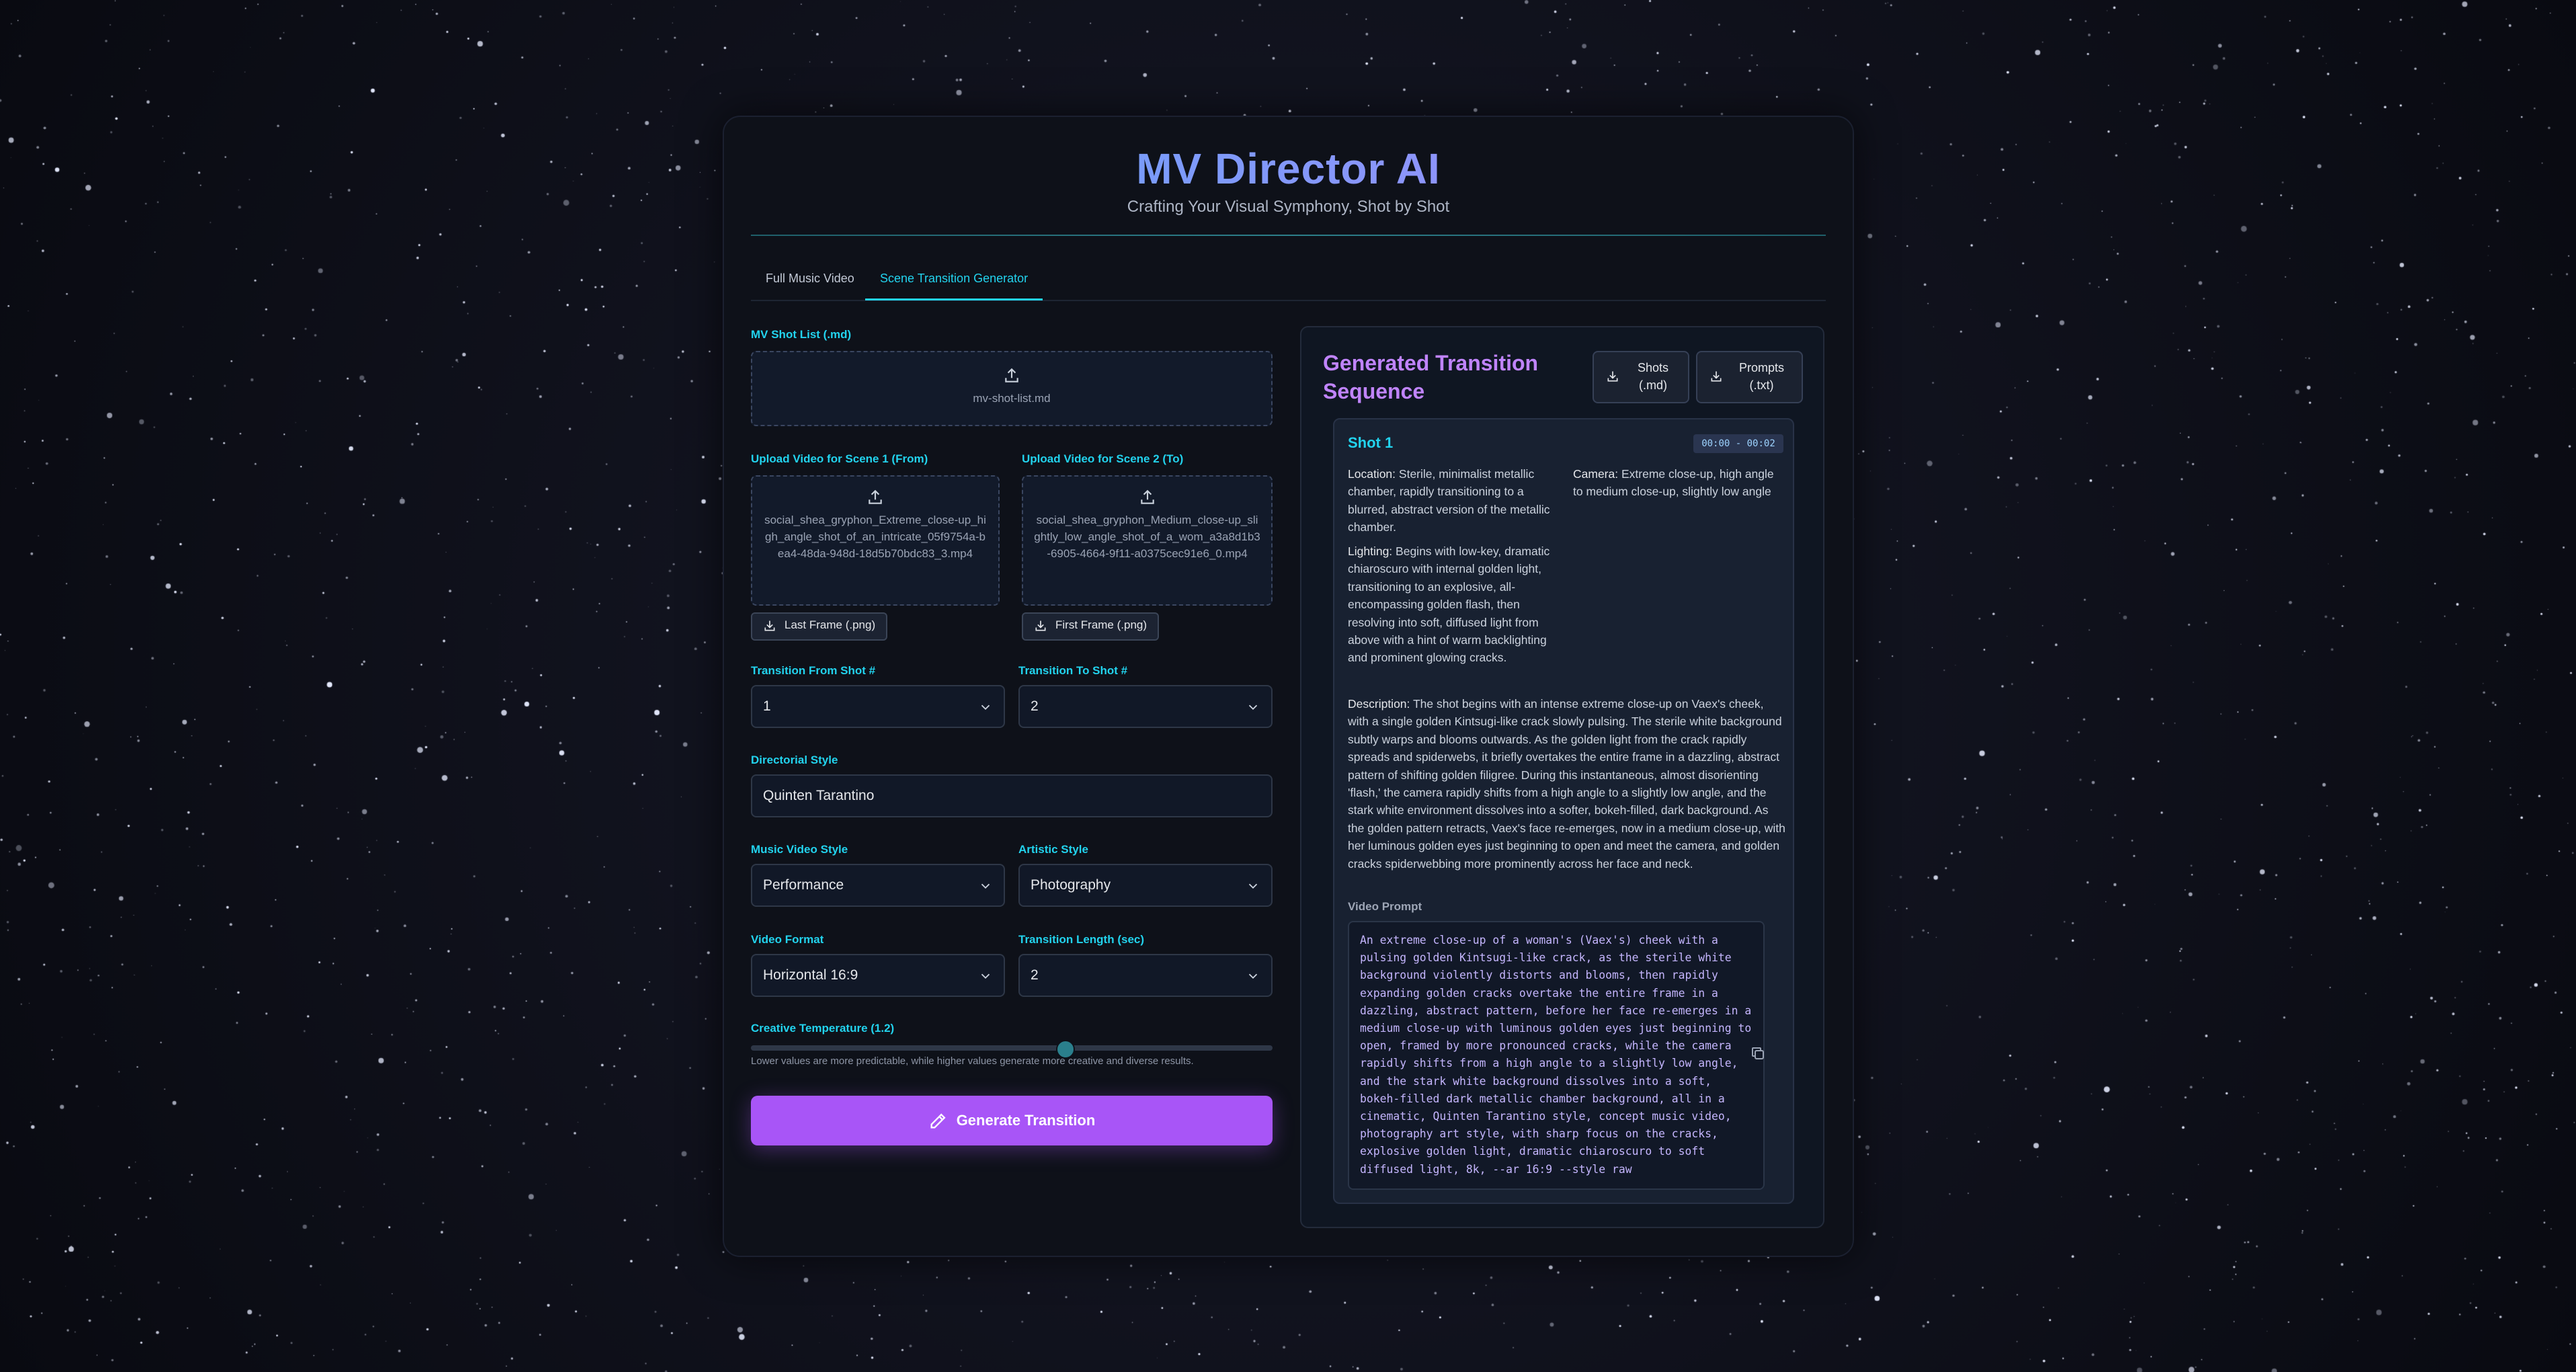 This screenshot has height=1372, width=2576. What do you see at coordinates (1379, 704) in the screenshot?
I see `description-key: Description:` at bounding box center [1379, 704].